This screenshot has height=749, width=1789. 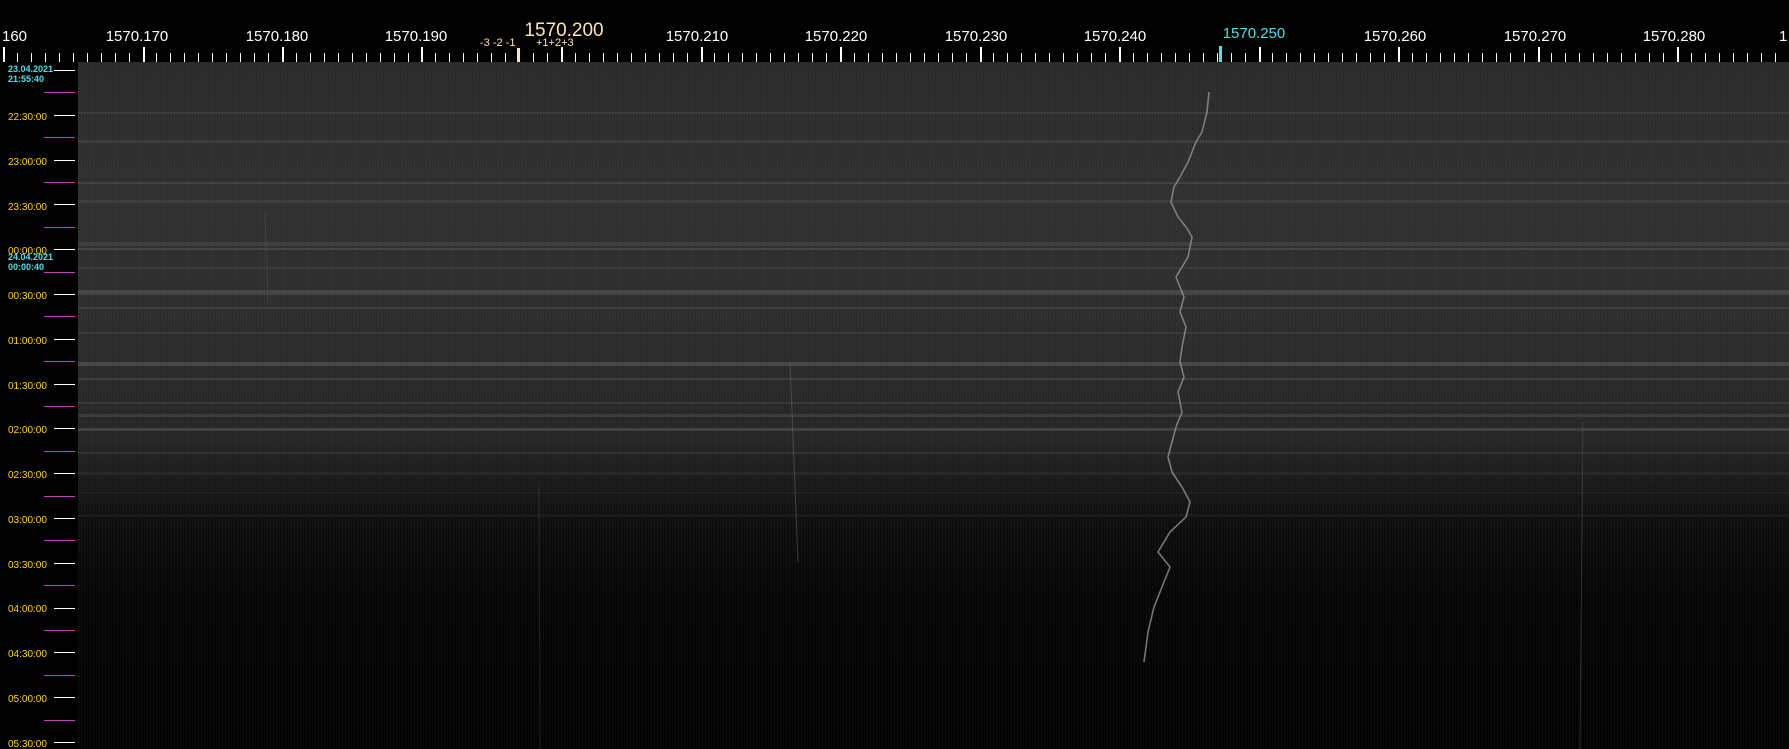 What do you see at coordinates (836, 36) in the screenshot?
I see `freq-label-1570-220: 1570.220` at bounding box center [836, 36].